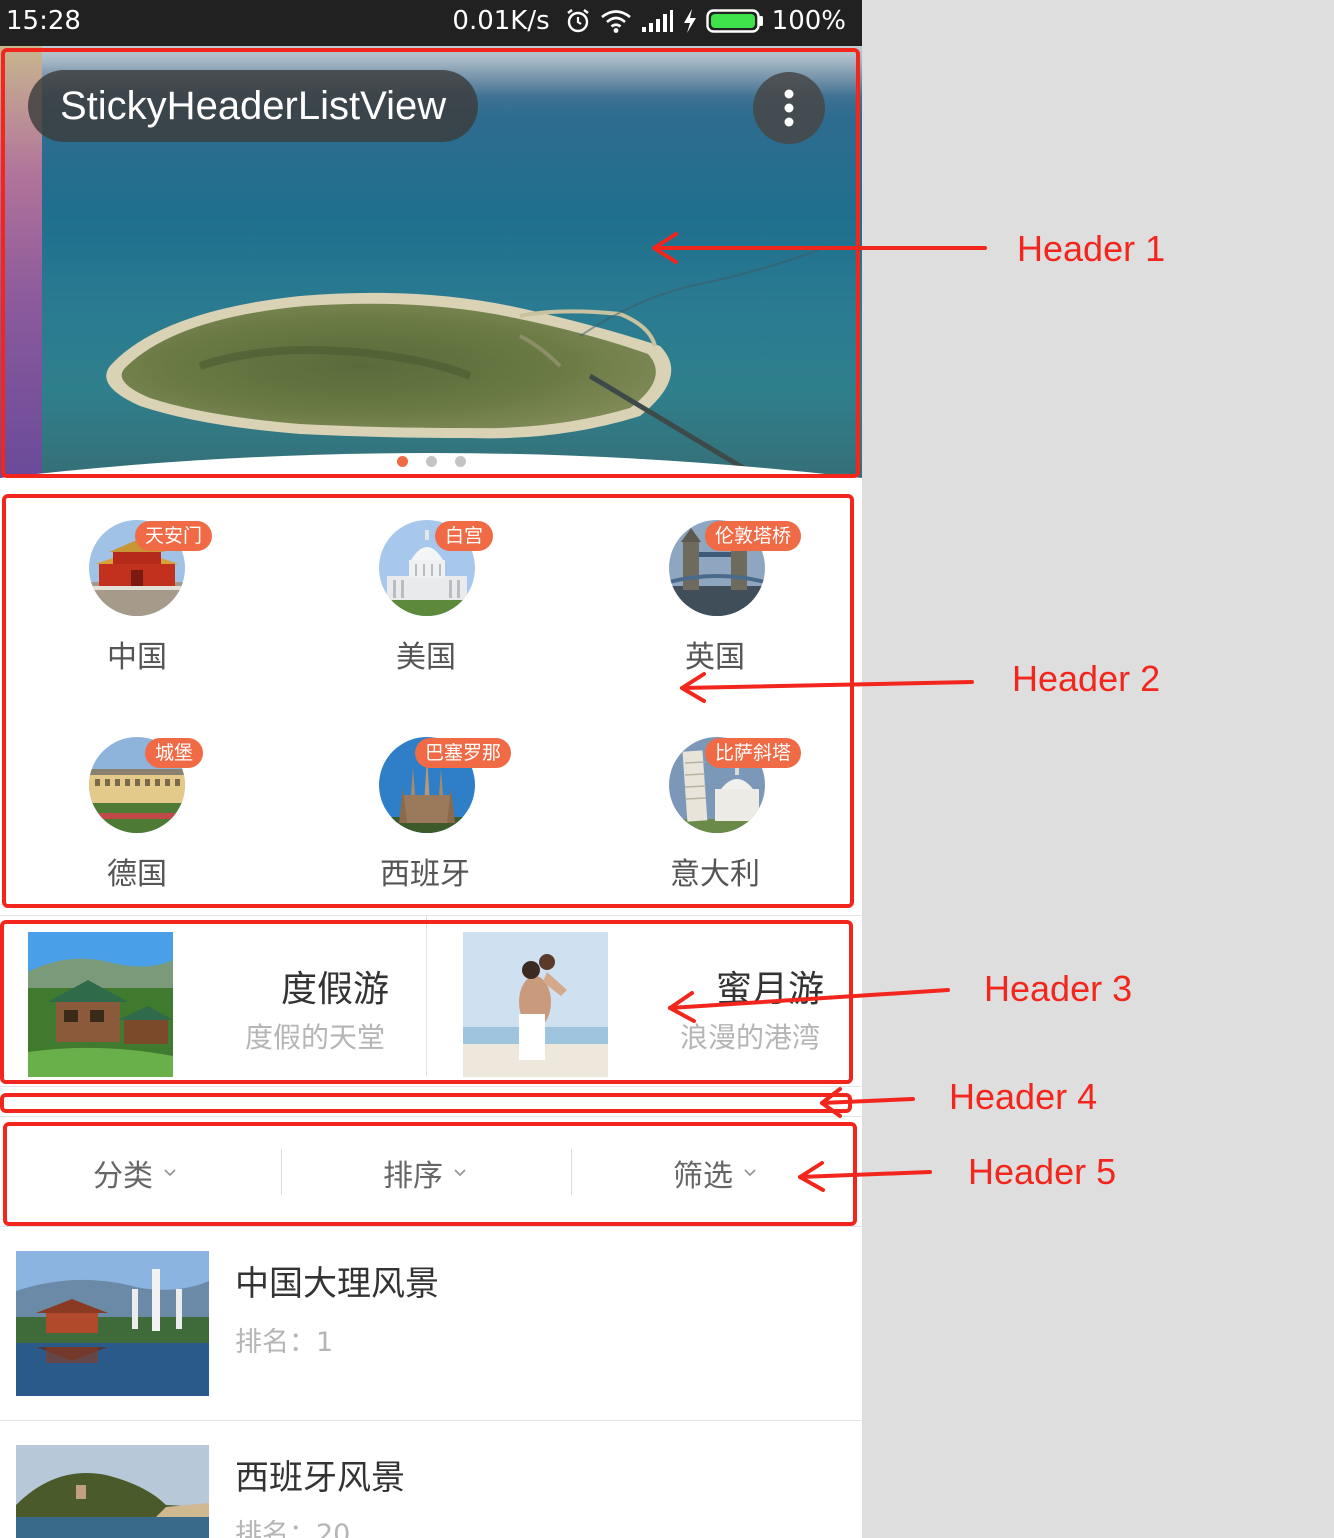 This screenshot has height=1538, width=1334. Describe the element at coordinates (734, 21) in the screenshot. I see `battery-icon` at that location.